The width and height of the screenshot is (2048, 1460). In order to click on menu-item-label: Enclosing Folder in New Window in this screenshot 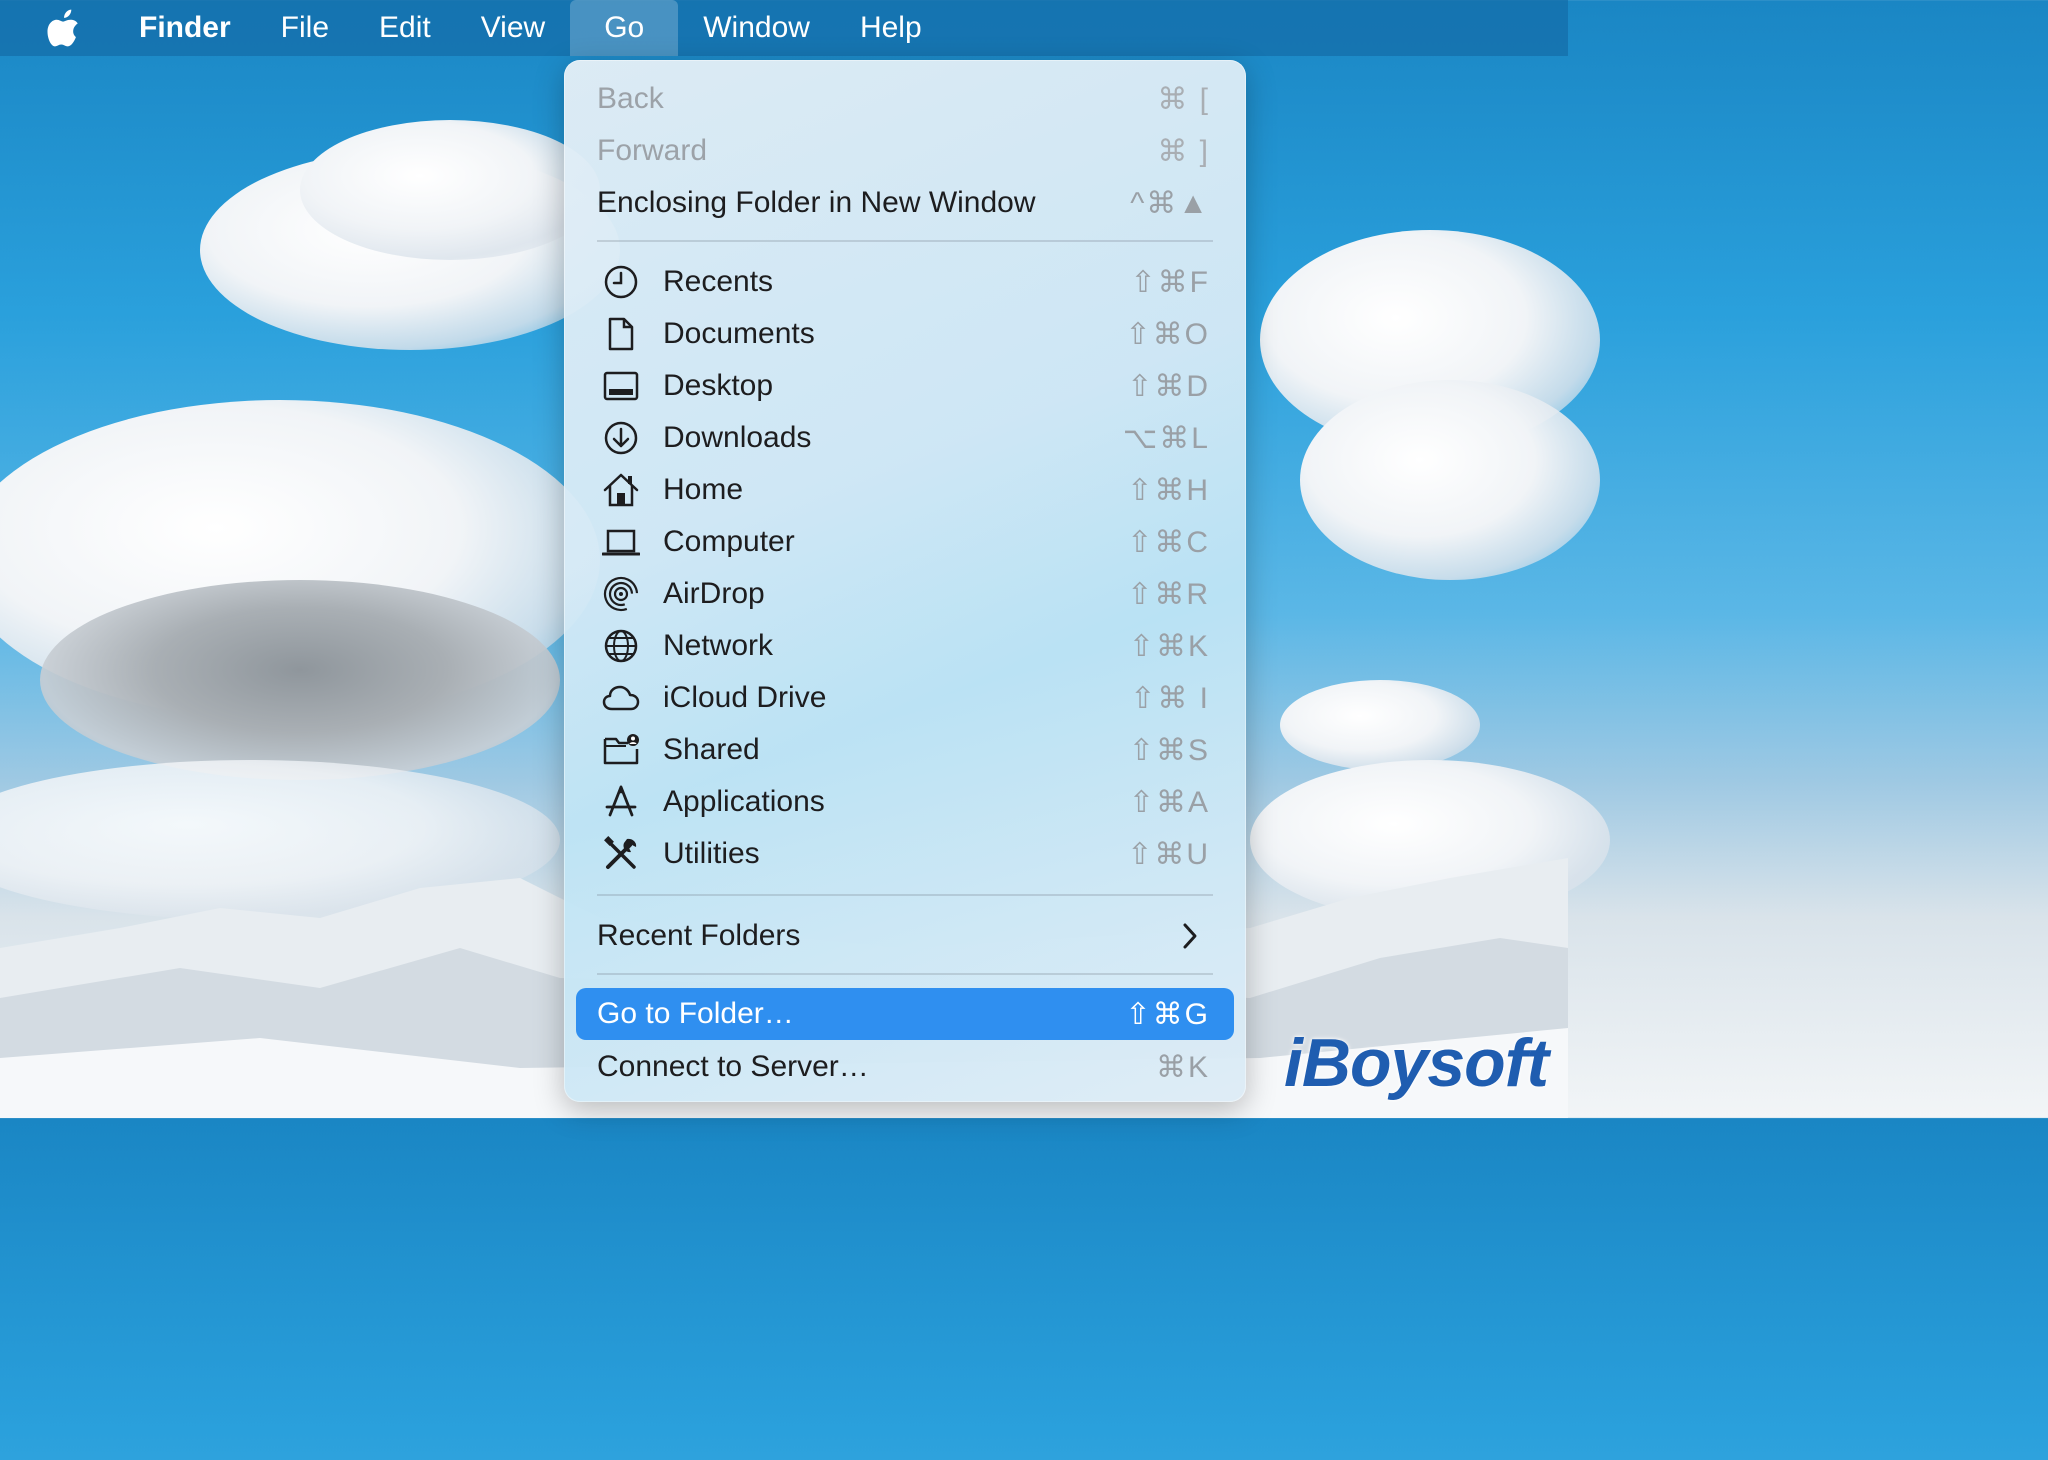, I will do `click(816, 202)`.